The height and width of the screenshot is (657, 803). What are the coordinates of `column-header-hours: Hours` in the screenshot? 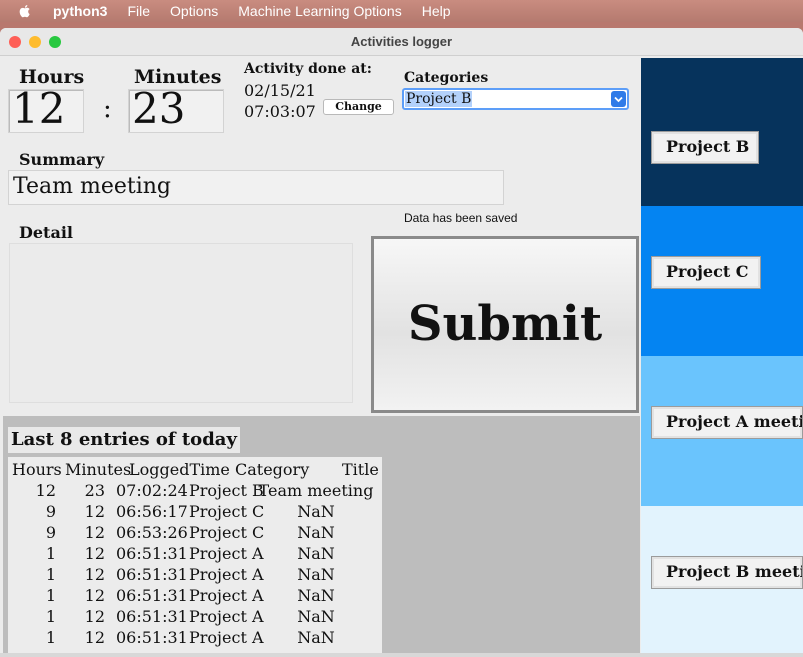 It's located at (37, 469).